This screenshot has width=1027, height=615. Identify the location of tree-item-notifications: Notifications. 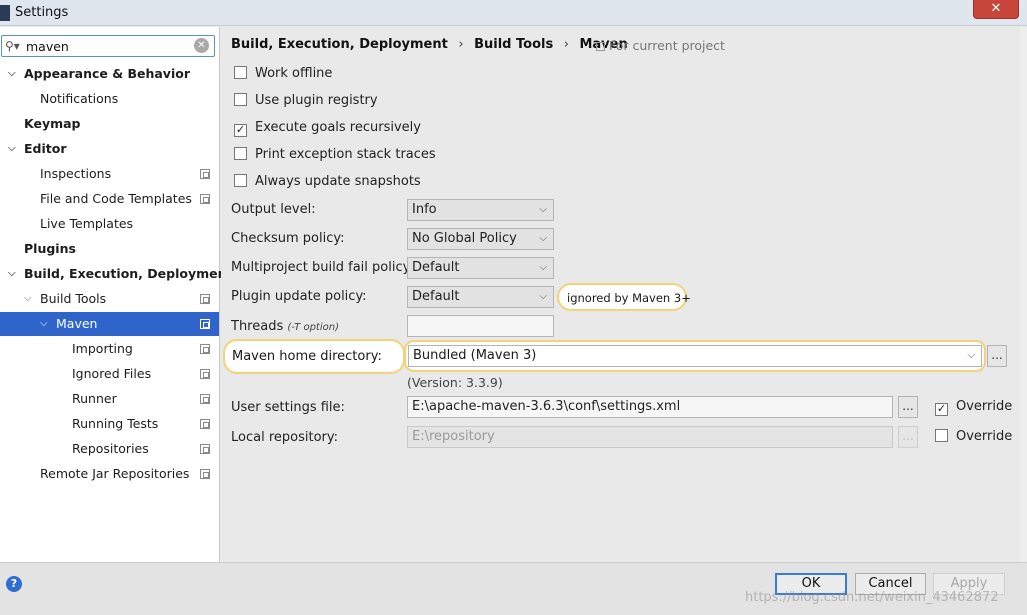
(109, 99).